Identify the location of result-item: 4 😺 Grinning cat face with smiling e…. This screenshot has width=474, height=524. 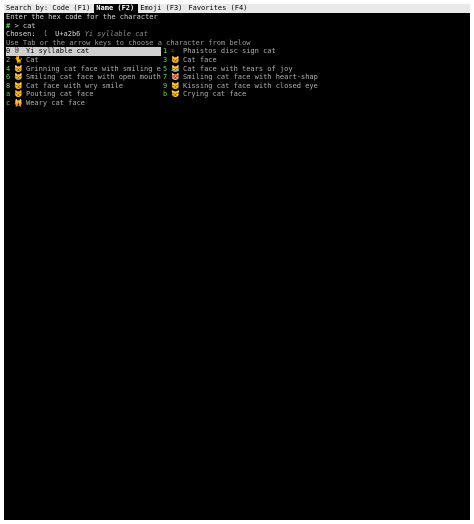
(83, 69).